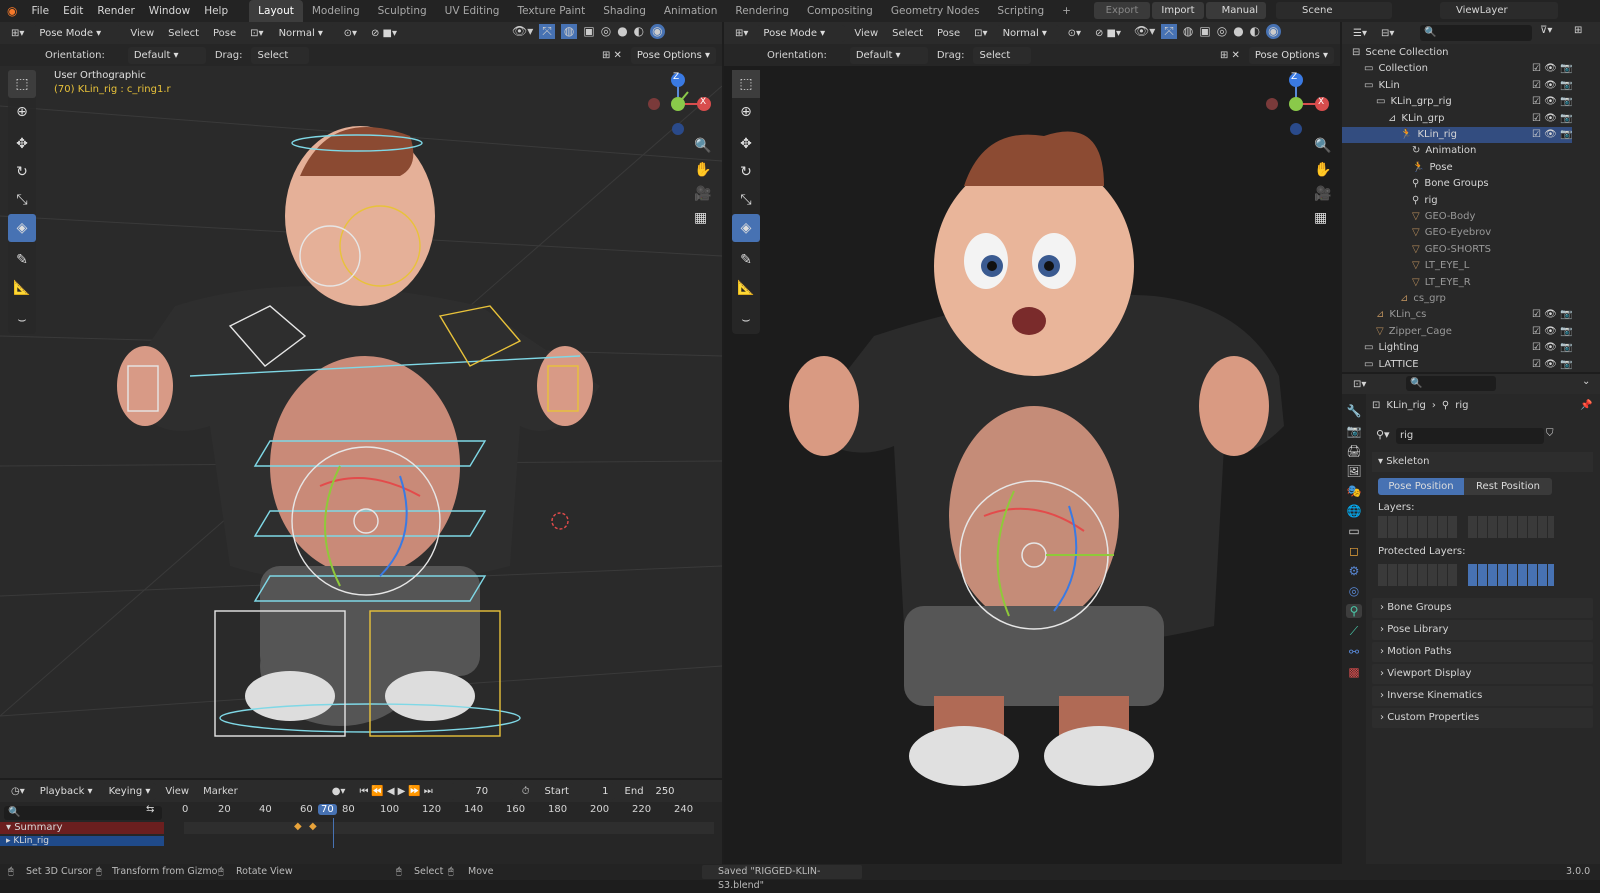 Image resolution: width=1600 pixels, height=893 pixels. What do you see at coordinates (1418, 575) in the screenshot?
I see `protected-layers-grid-a` at bounding box center [1418, 575].